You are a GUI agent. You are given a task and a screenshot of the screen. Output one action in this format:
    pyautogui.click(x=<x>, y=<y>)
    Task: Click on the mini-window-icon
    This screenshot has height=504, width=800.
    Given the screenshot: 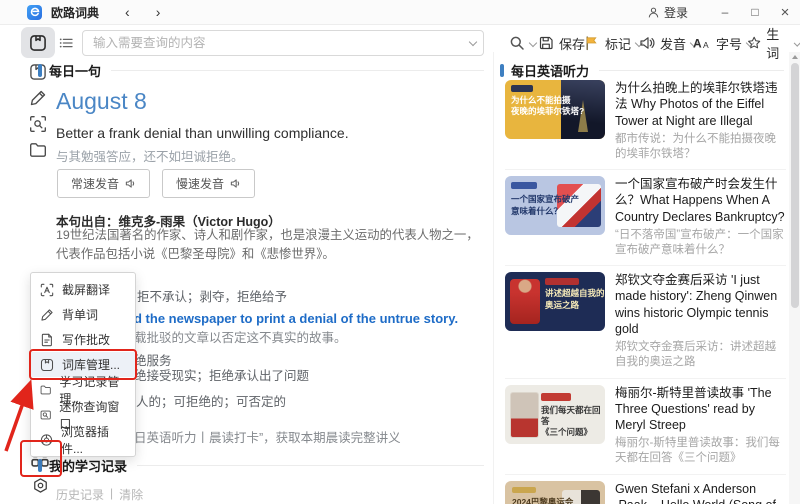 What is the action you would take?
    pyautogui.click(x=45, y=414)
    